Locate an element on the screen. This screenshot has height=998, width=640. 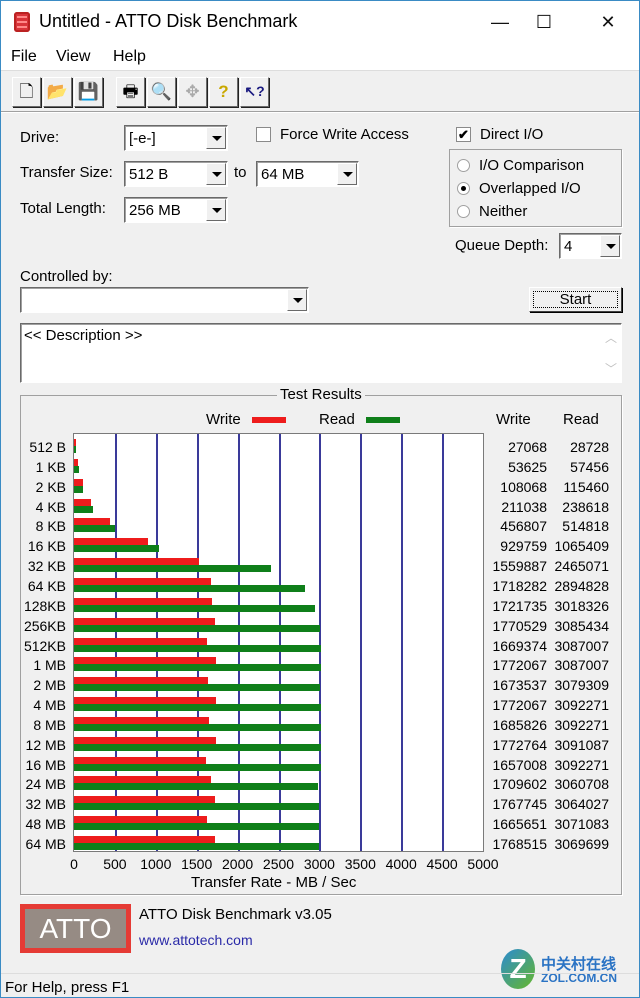
force-write-label: Force Write Access is located at coordinates (344, 134).